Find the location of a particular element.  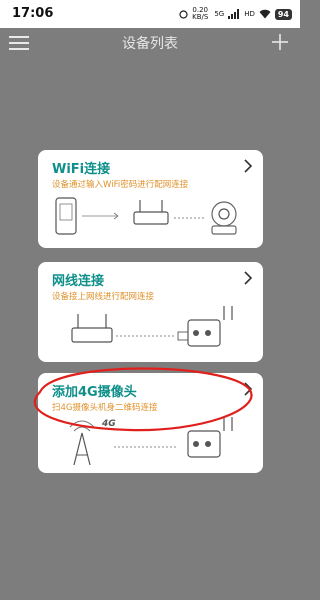

ethernet-connect-card: 网线连接 设备接上网线进行配网连接 is located at coordinates (150, 312).